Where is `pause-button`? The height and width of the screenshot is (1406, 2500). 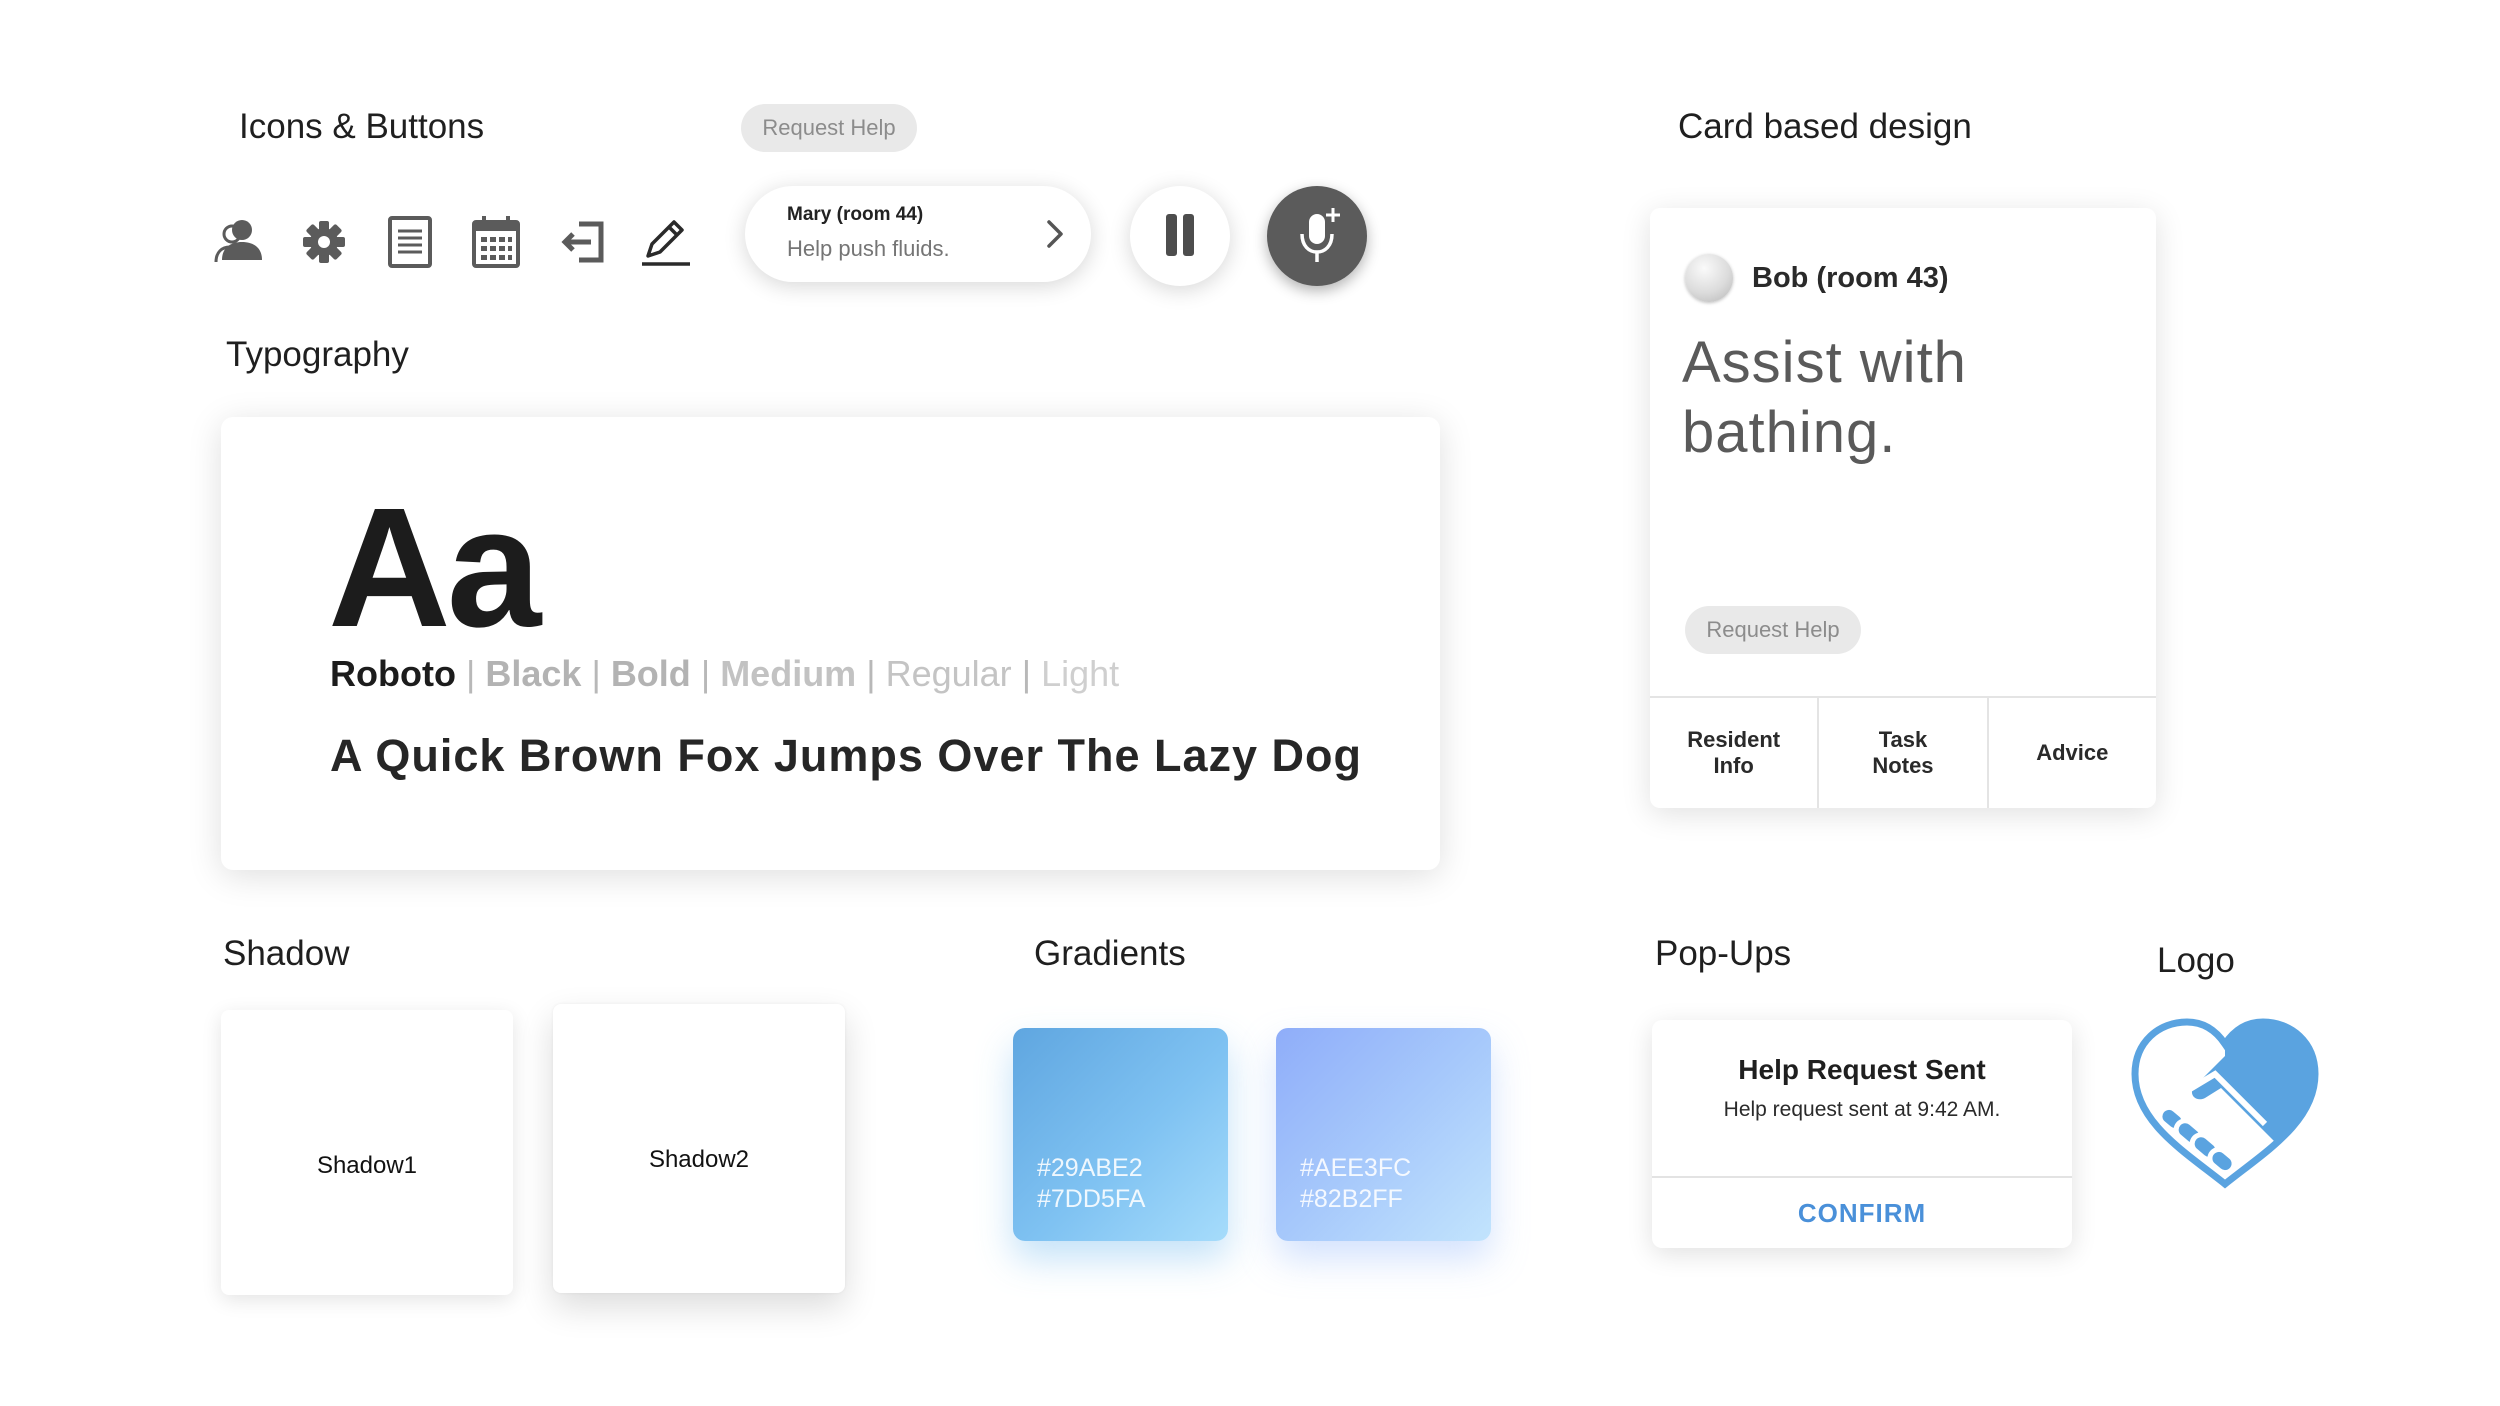 pause-button is located at coordinates (1180, 236).